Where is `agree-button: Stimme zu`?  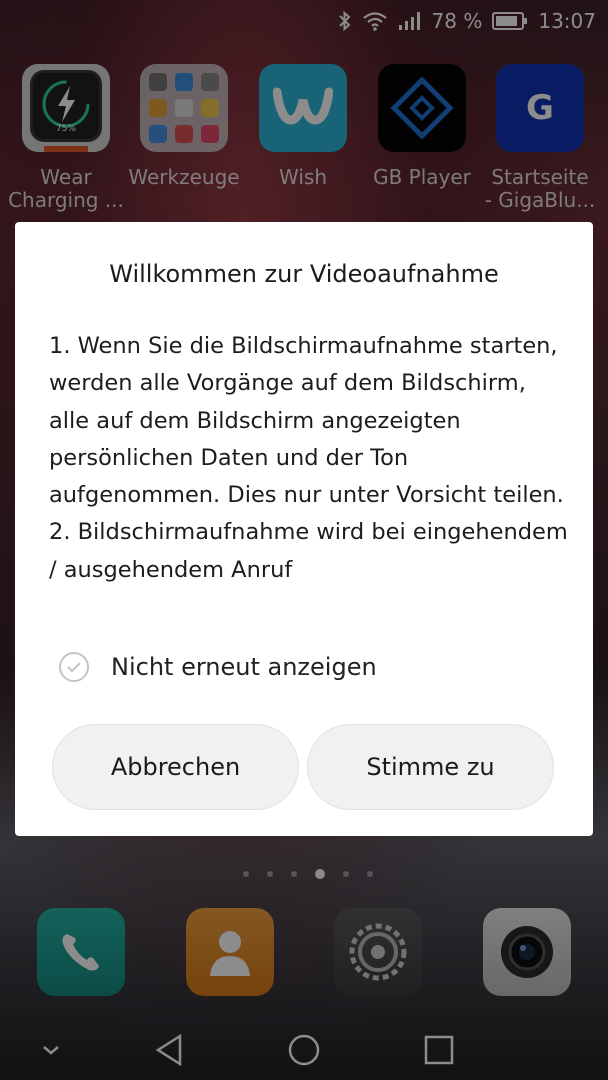 agree-button: Stimme zu is located at coordinates (430, 767).